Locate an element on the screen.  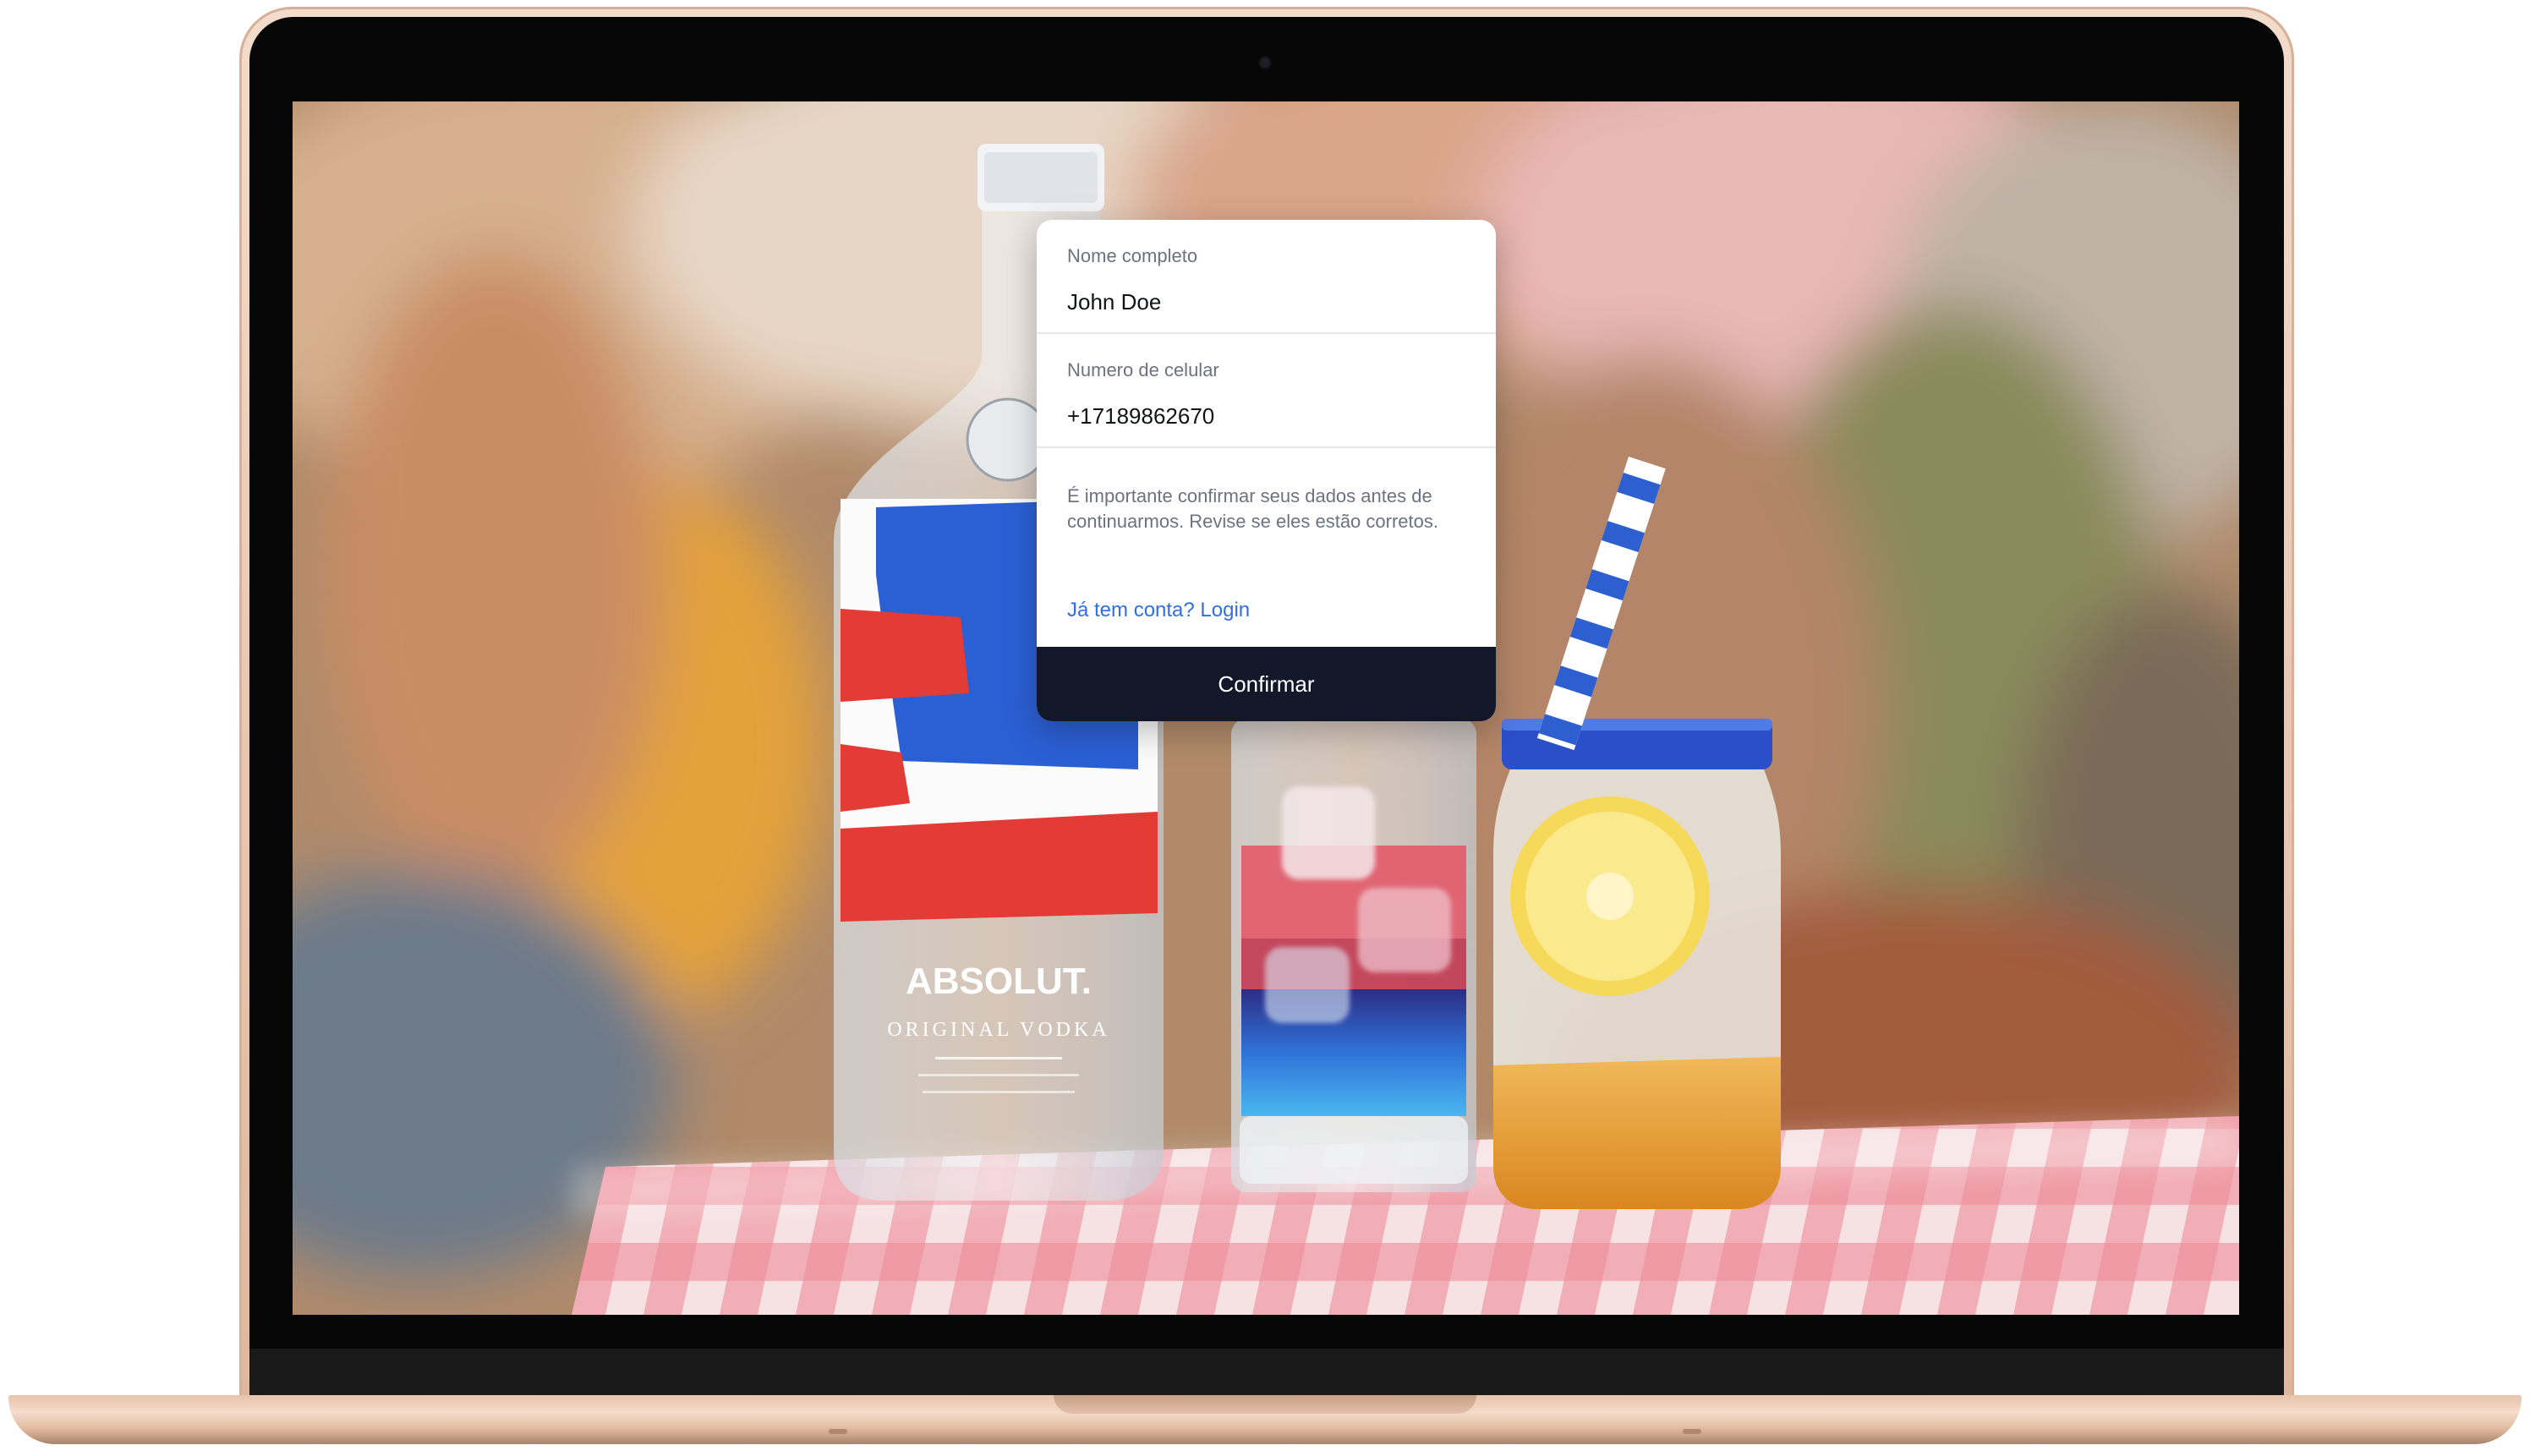
full-name-input: John Doe is located at coordinates (1266, 301).